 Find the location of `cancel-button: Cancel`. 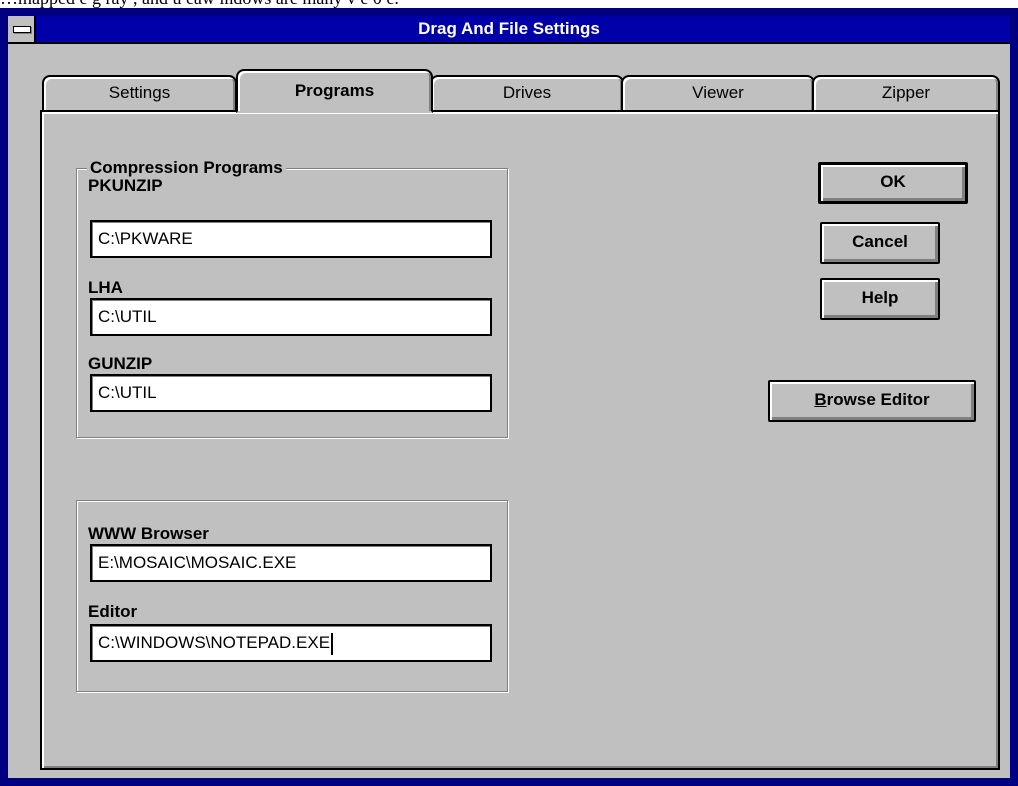

cancel-button: Cancel is located at coordinates (880, 243).